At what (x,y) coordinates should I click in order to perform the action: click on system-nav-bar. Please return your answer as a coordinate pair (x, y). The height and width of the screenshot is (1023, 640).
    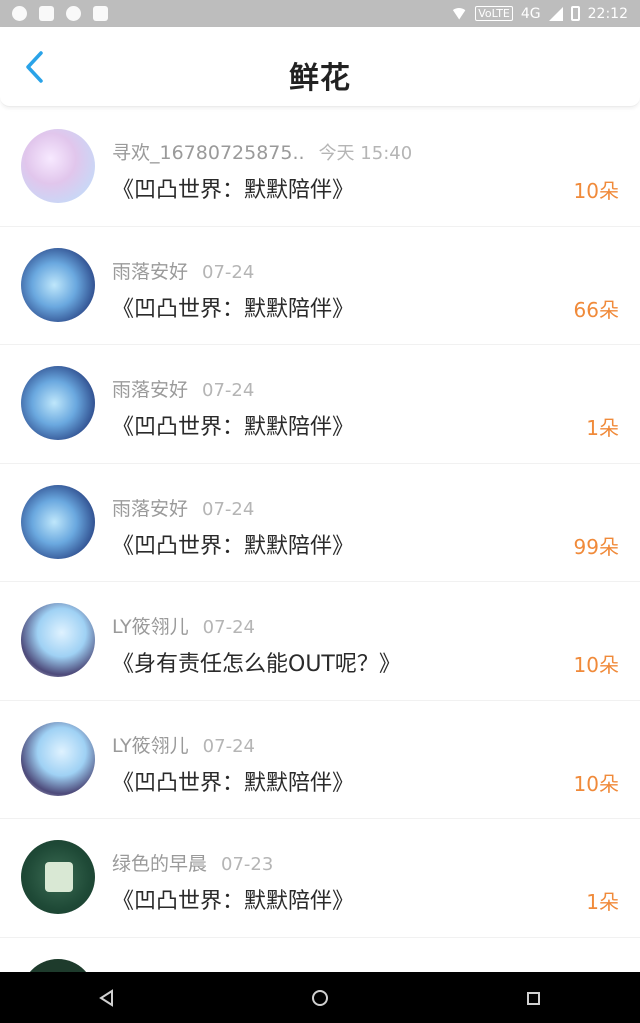
    Looking at the image, I should click on (320, 997).